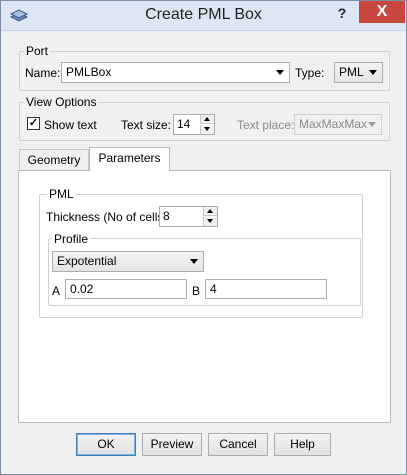 The width and height of the screenshot is (407, 475). Describe the element at coordinates (128, 261) in the screenshot. I see `profile-combobox: Expotential` at that location.